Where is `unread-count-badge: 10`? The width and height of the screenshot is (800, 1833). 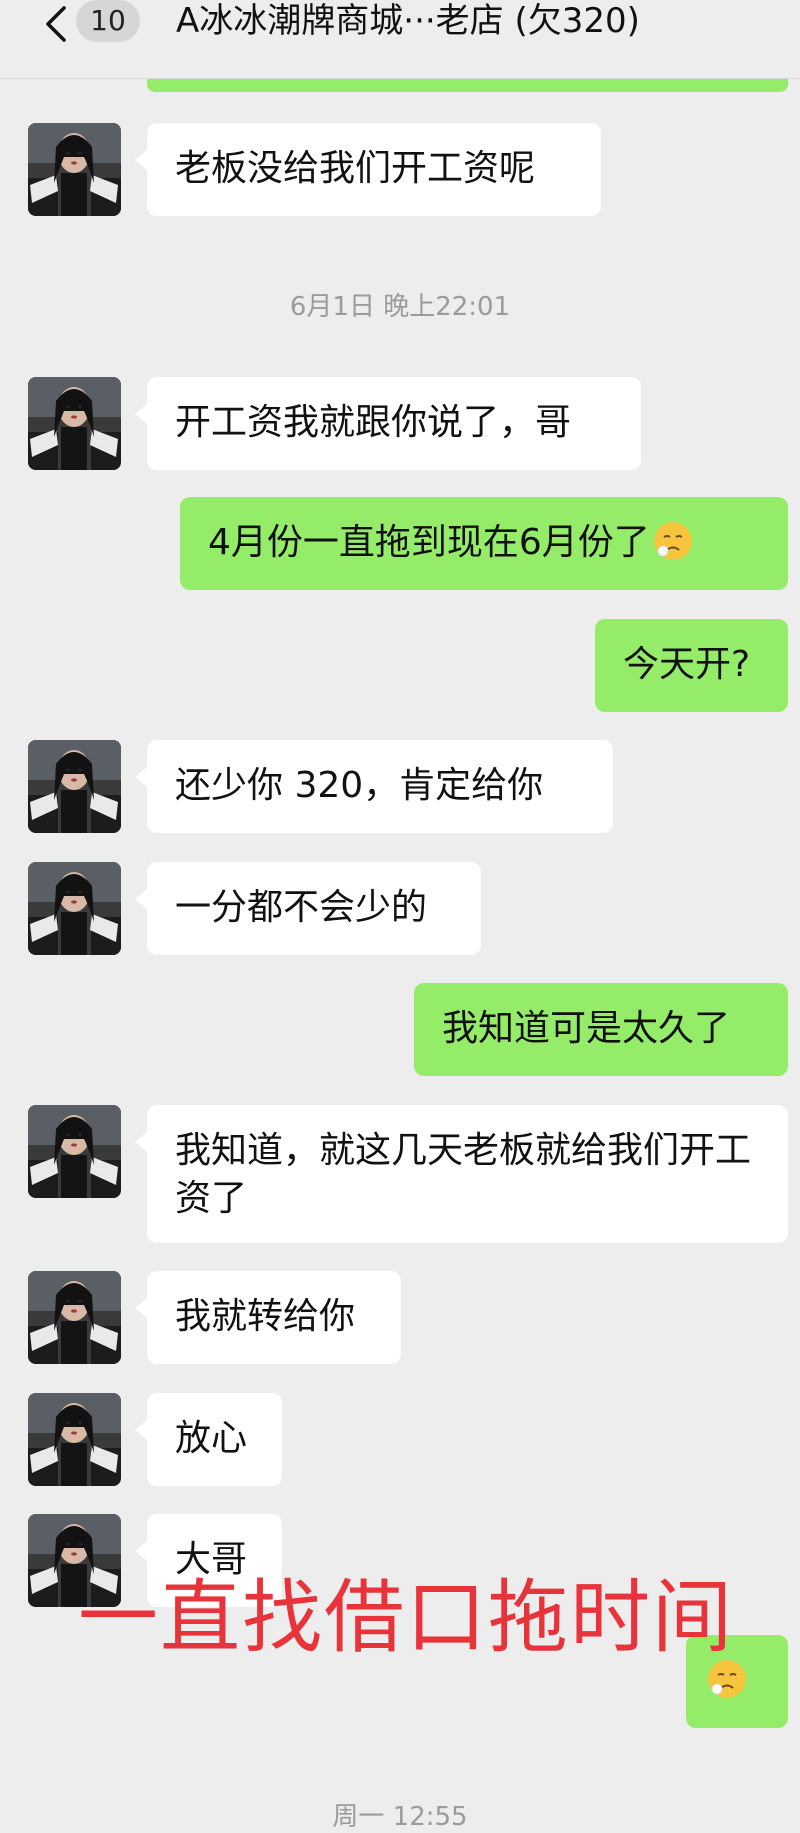 unread-count-badge: 10 is located at coordinates (108, 21).